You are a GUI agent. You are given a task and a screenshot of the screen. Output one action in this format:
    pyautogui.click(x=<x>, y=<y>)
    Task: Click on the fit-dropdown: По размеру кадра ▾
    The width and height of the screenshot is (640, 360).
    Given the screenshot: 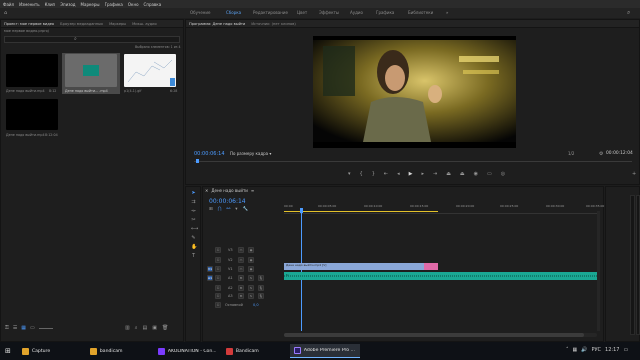 What is the action you would take?
    pyautogui.click(x=250, y=153)
    